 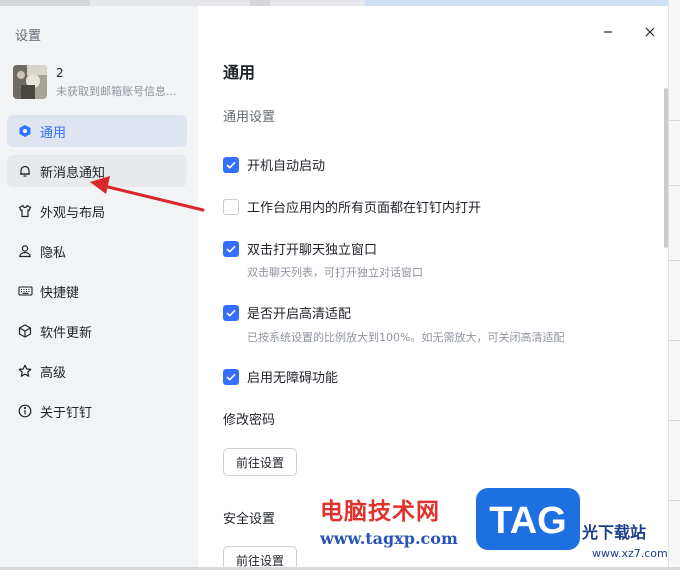 What do you see at coordinates (630, 553) in the screenshot?
I see `watermark-site-url: www.xz7.com` at bounding box center [630, 553].